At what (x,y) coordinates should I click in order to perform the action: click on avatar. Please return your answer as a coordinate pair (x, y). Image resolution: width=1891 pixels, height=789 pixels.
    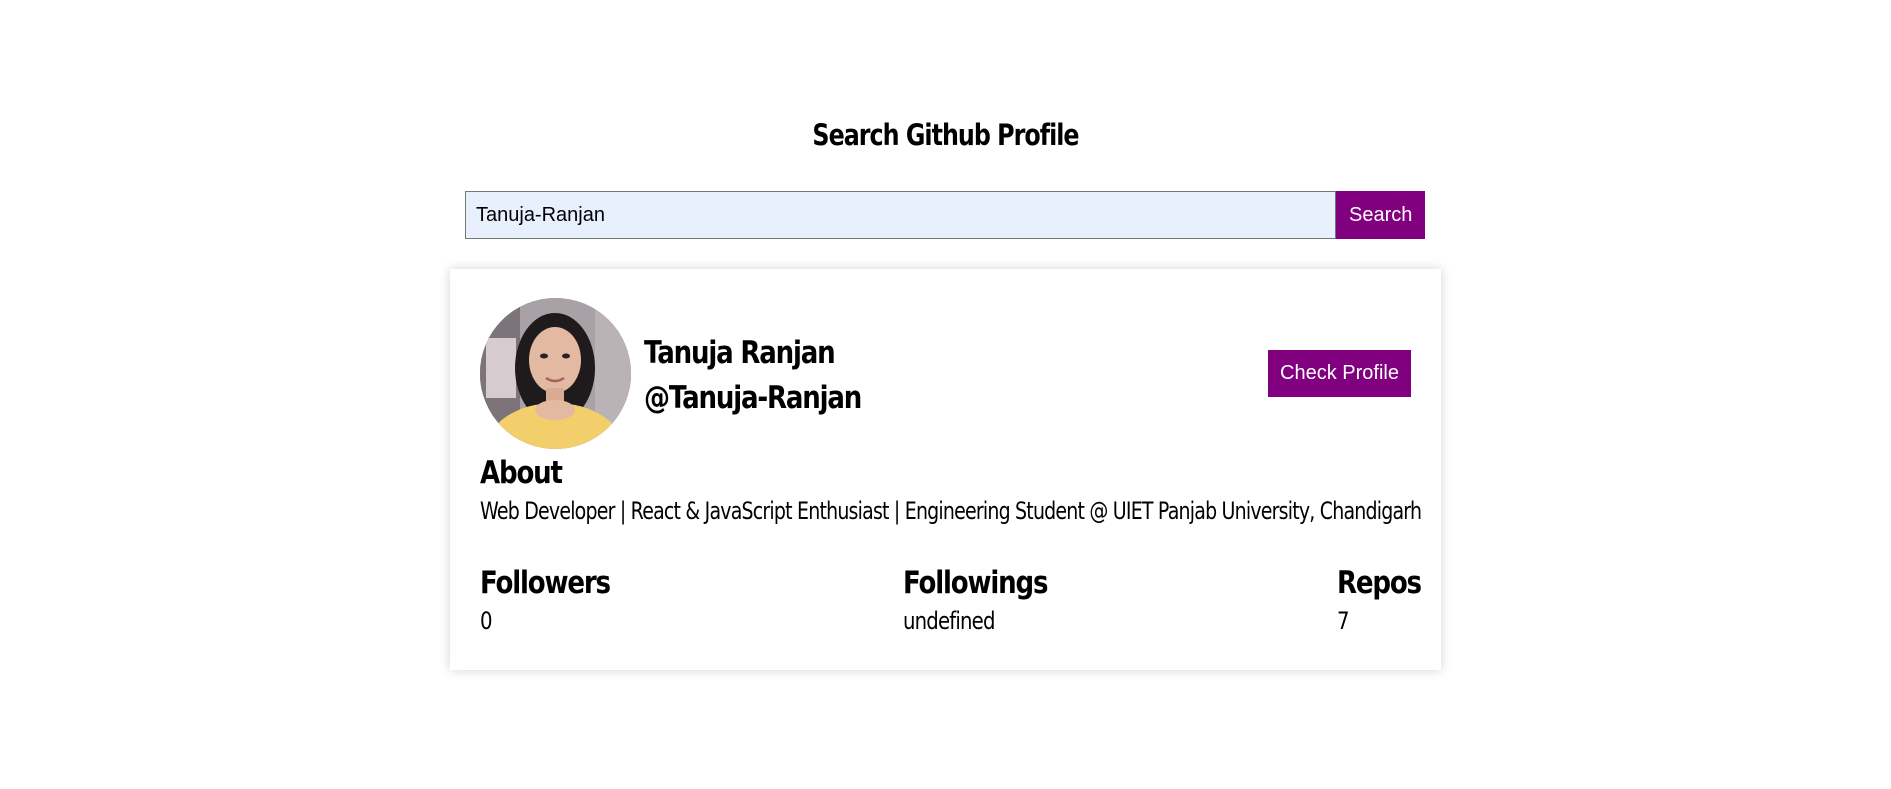
    Looking at the image, I should click on (555, 373).